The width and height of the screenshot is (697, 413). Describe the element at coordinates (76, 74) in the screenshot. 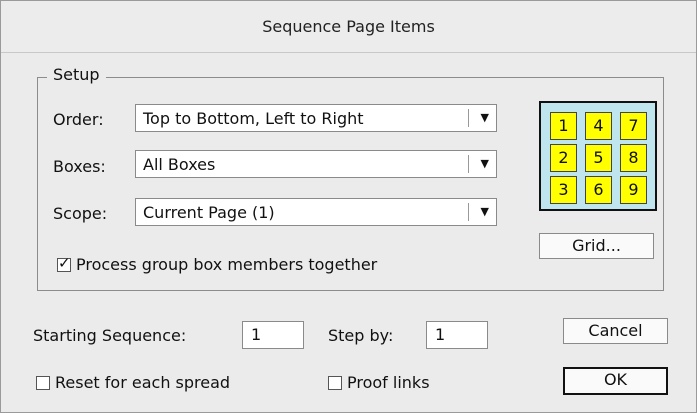

I see `setup-legend: Setup` at that location.